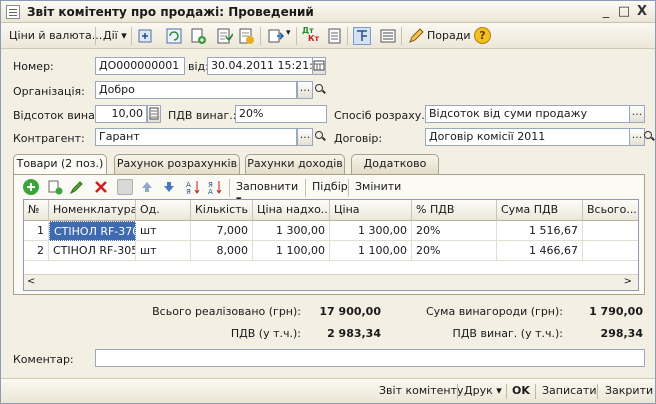 The image size is (656, 404). What do you see at coordinates (421, 390) in the screenshot?
I see `report-button: Звіт комітенту` at bounding box center [421, 390].